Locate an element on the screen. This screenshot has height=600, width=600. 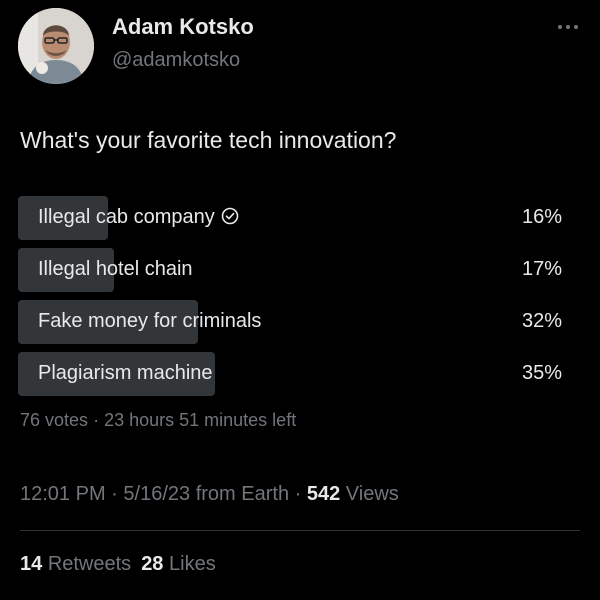
retweets-label: Retweets is located at coordinates (89, 564).